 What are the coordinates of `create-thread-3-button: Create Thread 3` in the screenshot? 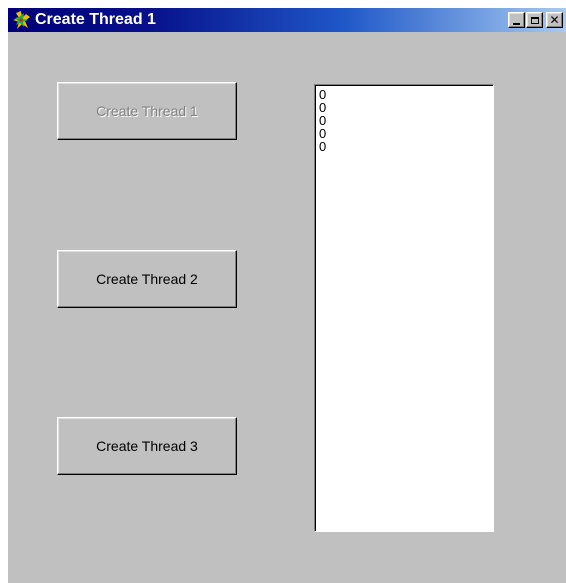 It's located at (147, 446).